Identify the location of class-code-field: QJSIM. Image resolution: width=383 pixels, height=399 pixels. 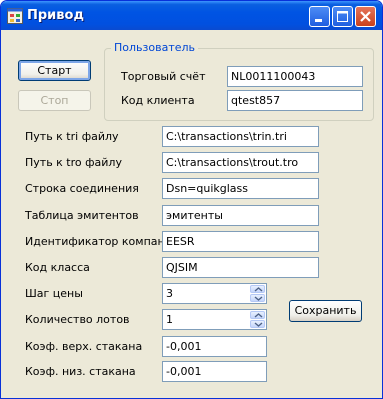
(240, 267).